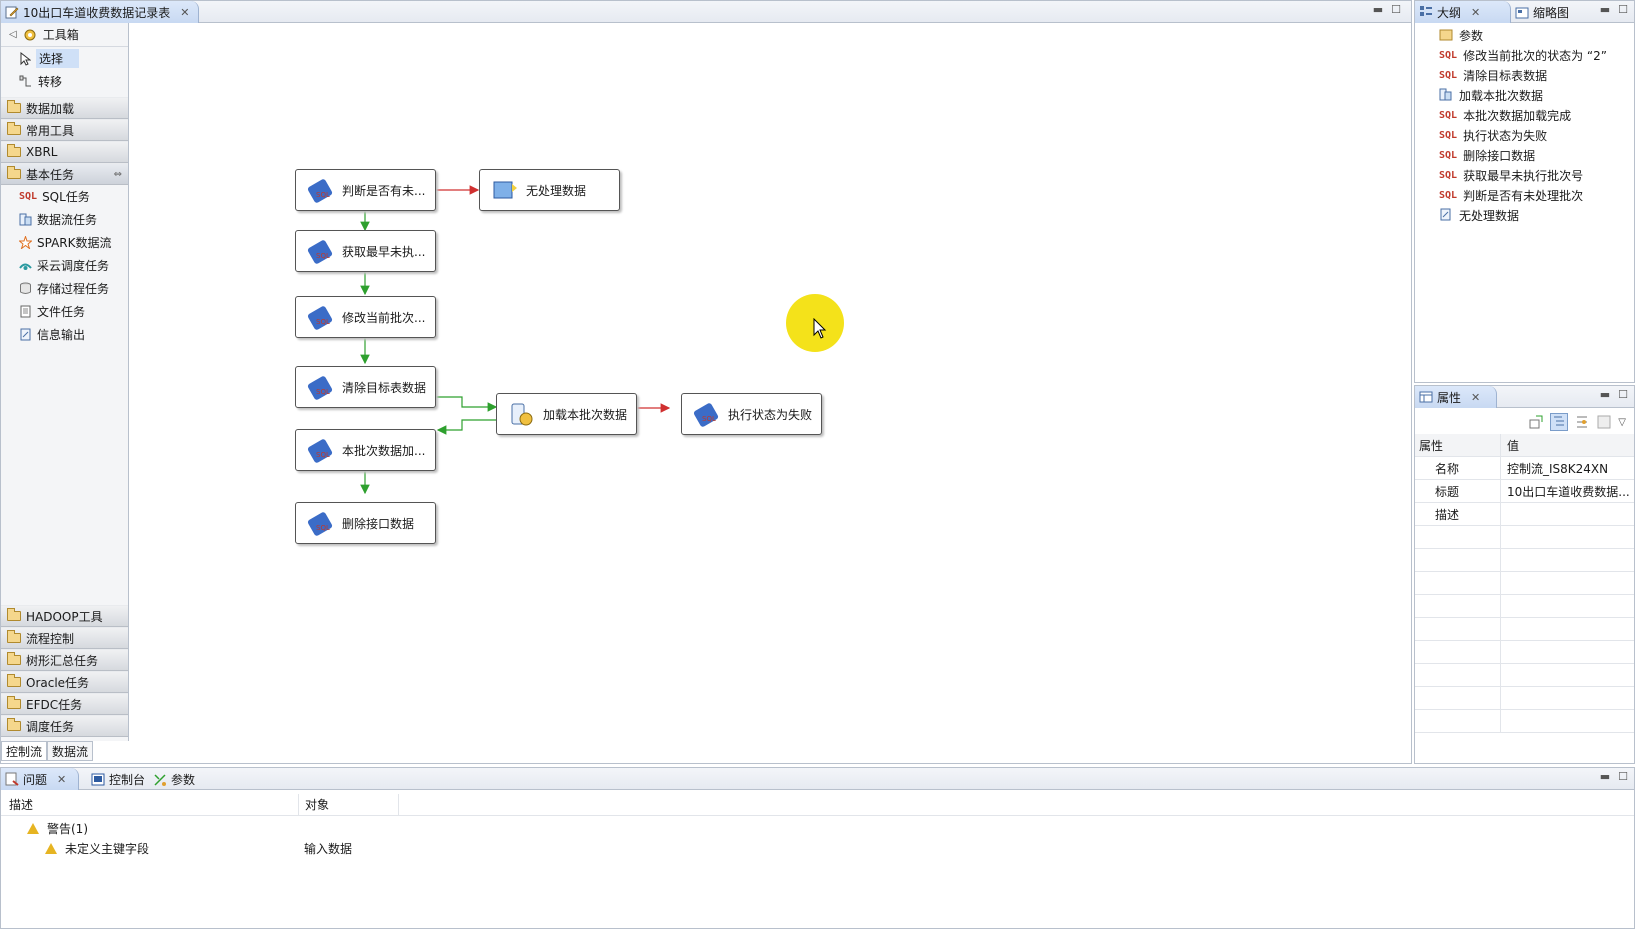  I want to click on folder-open-icon, so click(14, 172).